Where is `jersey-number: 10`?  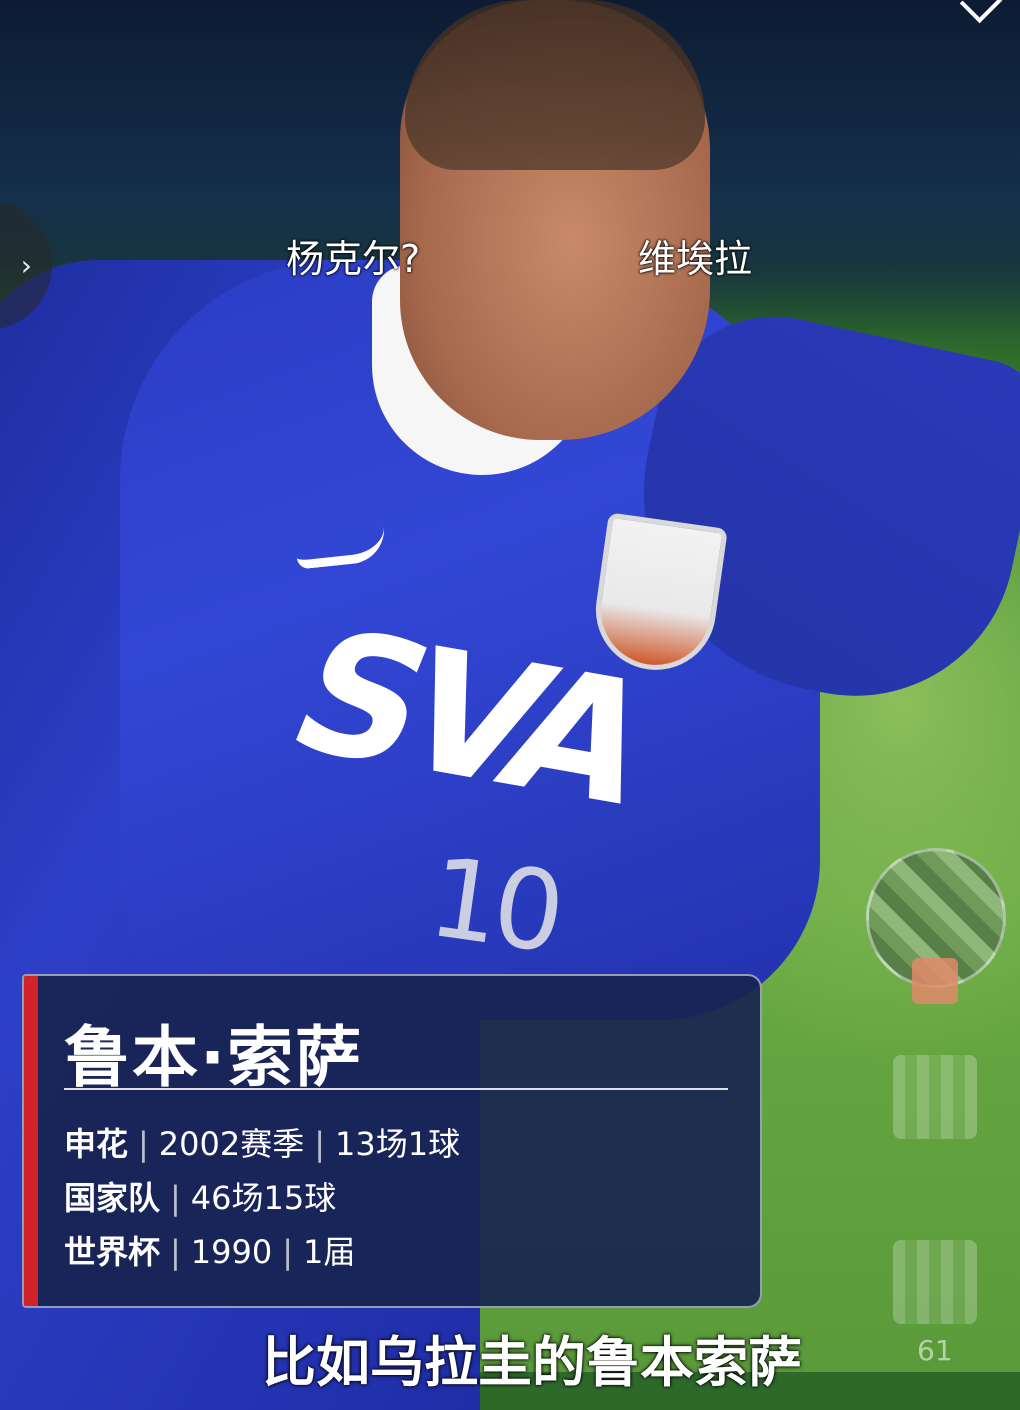 jersey-number: 10 is located at coordinates (494, 905).